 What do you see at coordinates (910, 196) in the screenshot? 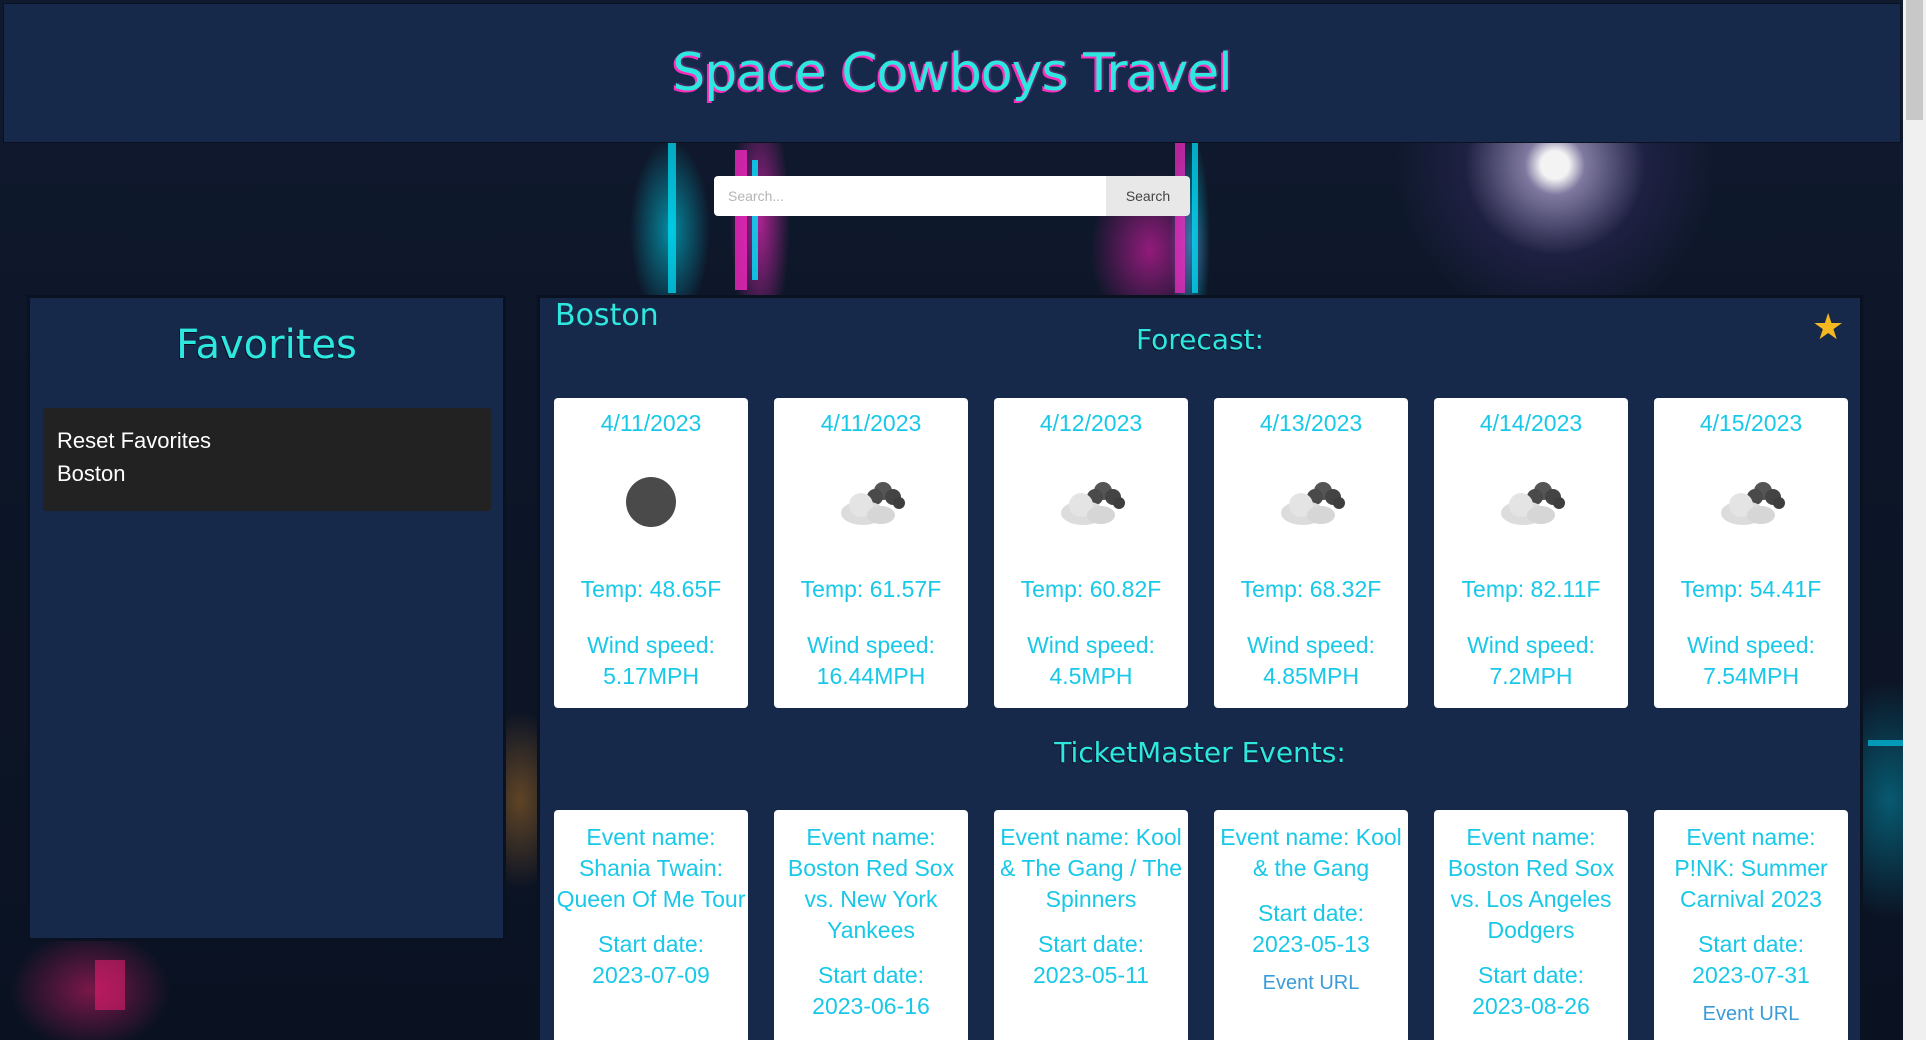
I see `search-input` at bounding box center [910, 196].